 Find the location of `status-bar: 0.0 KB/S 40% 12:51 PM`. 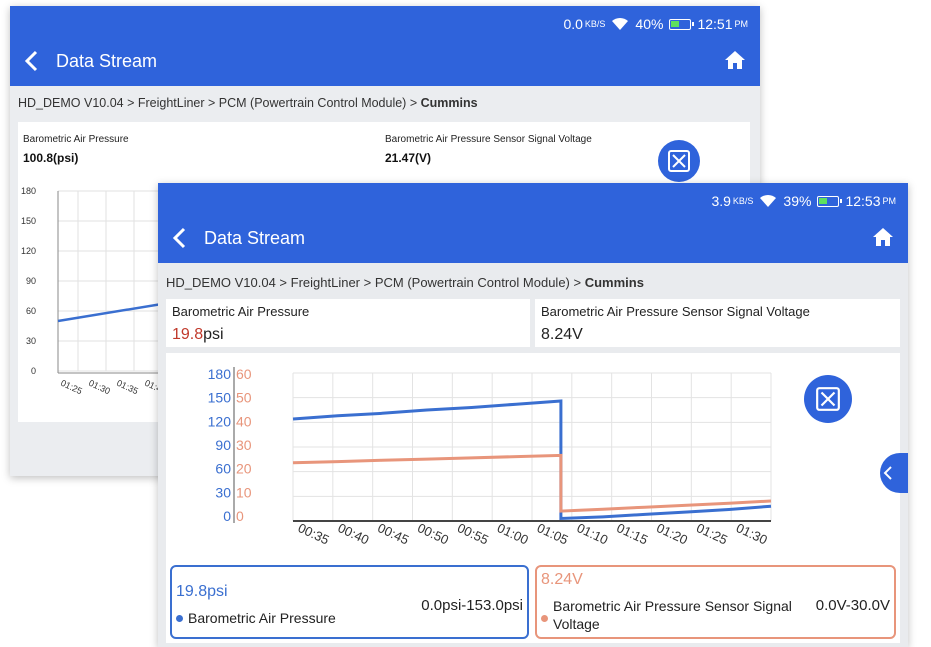

status-bar: 0.0 KB/S 40% 12:51 PM is located at coordinates (655, 24).